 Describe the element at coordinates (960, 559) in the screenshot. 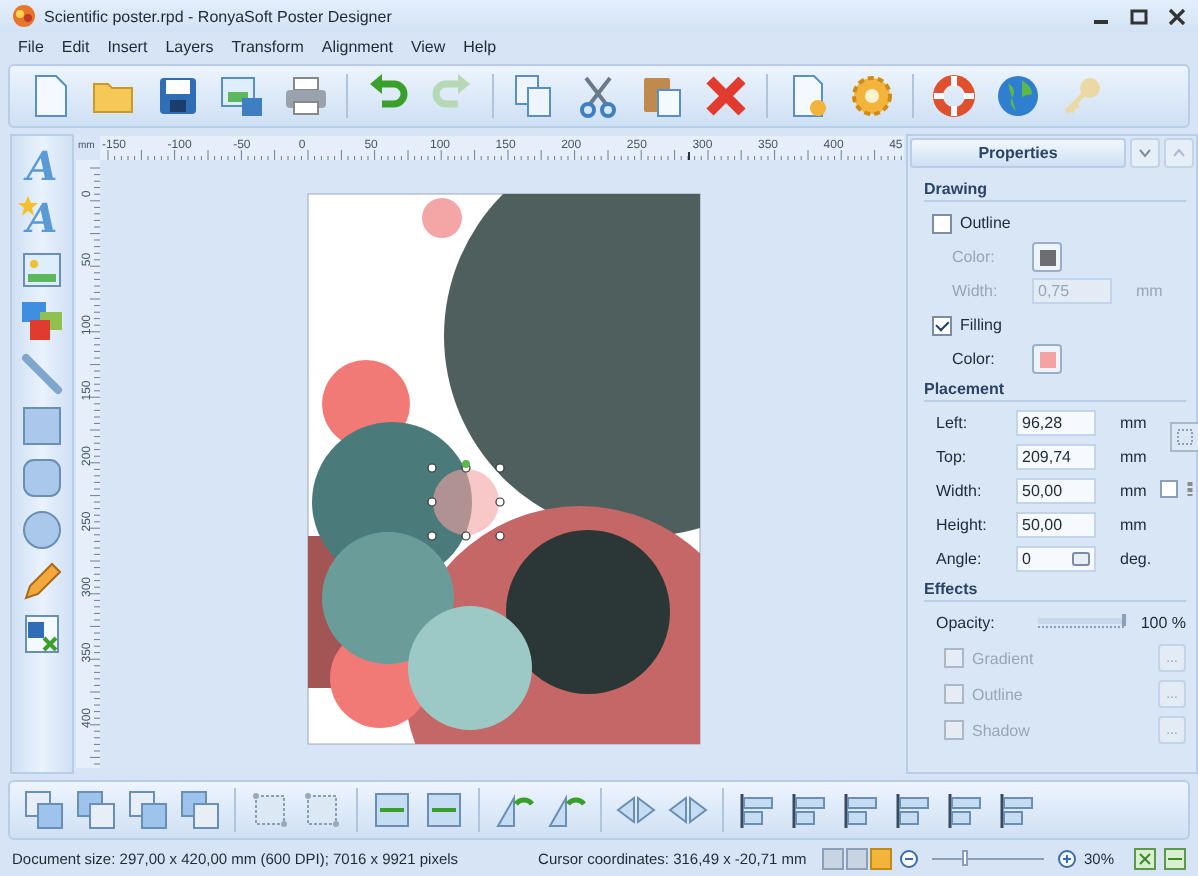

I see `field-label: Angle:` at that location.